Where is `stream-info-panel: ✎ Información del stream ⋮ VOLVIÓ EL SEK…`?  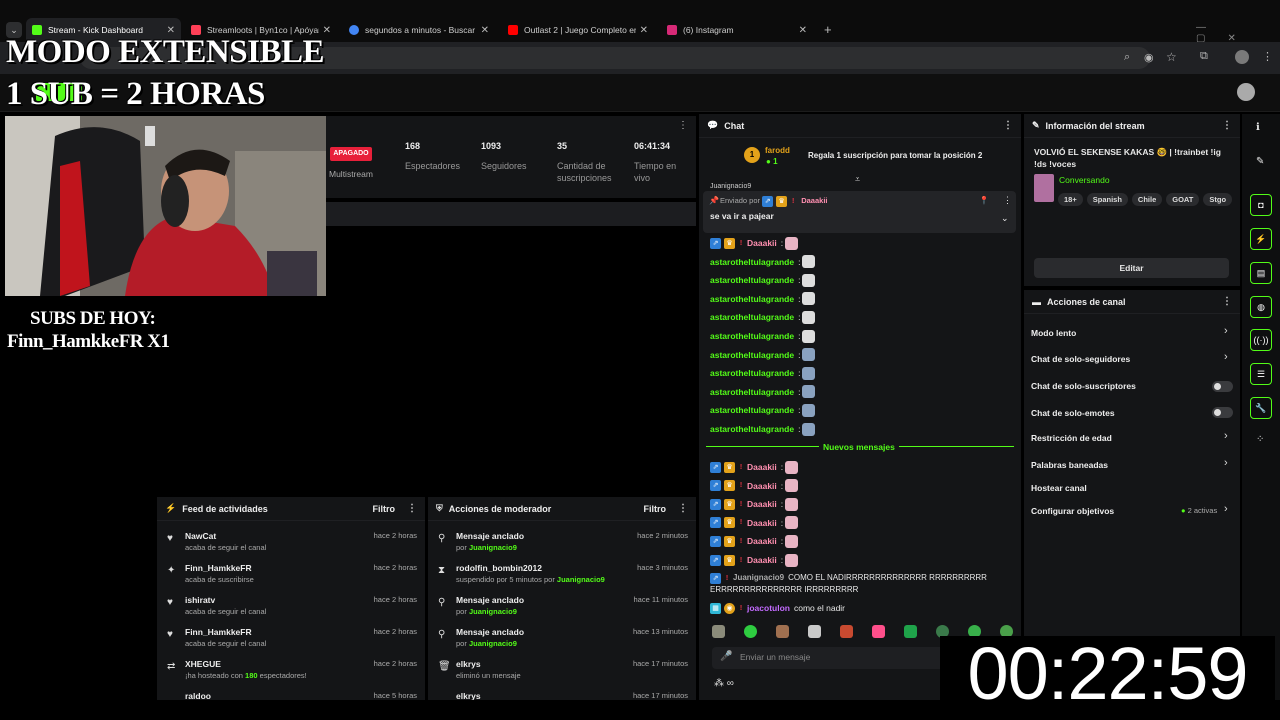 stream-info-panel: ✎ Información del stream ⋮ VOLVIÓ EL SEK… is located at coordinates (1132, 200).